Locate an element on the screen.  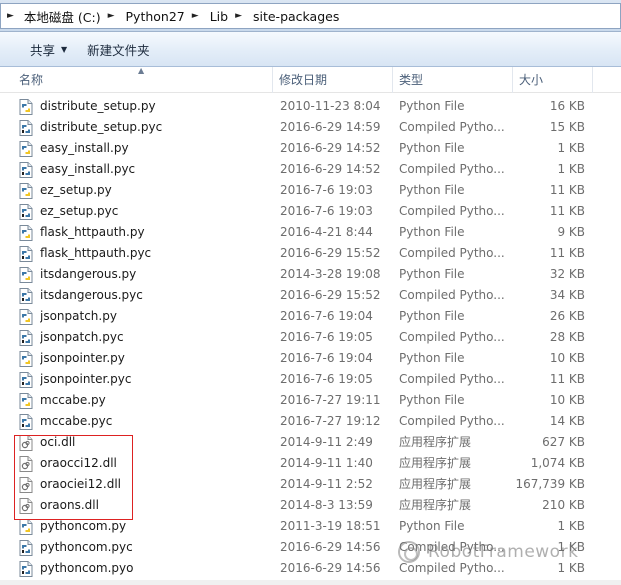
file-name: easy_install.py is located at coordinates (155, 148).